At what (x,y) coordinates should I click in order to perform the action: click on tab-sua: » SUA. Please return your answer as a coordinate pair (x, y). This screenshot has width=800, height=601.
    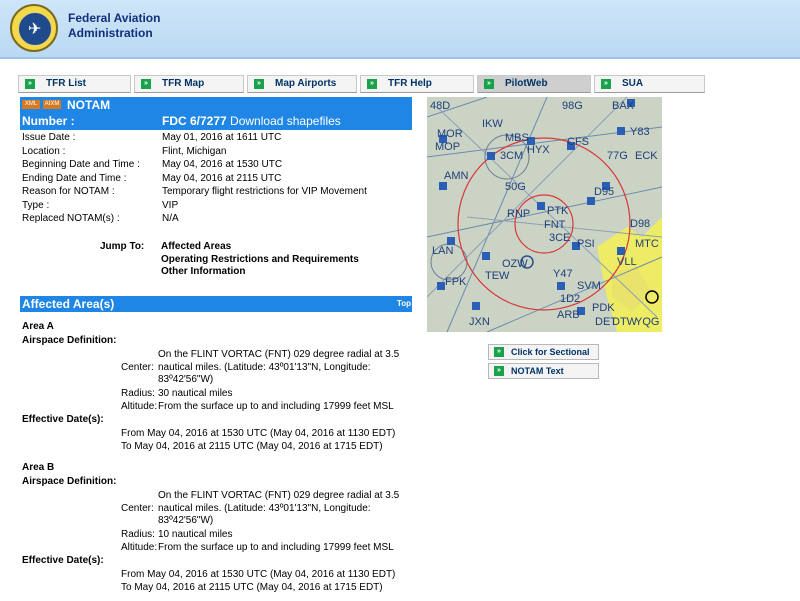
    Looking at the image, I should click on (649, 84).